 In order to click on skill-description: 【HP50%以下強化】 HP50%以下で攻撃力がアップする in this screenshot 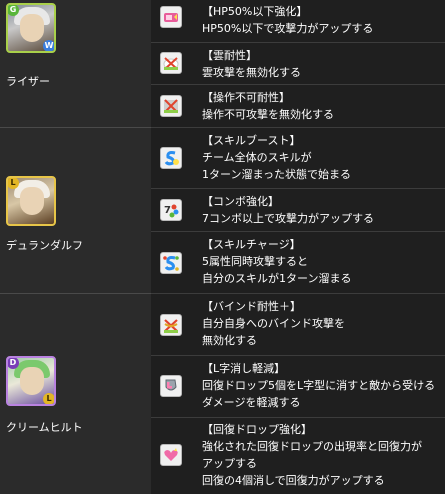, I will do `click(321, 20)`.